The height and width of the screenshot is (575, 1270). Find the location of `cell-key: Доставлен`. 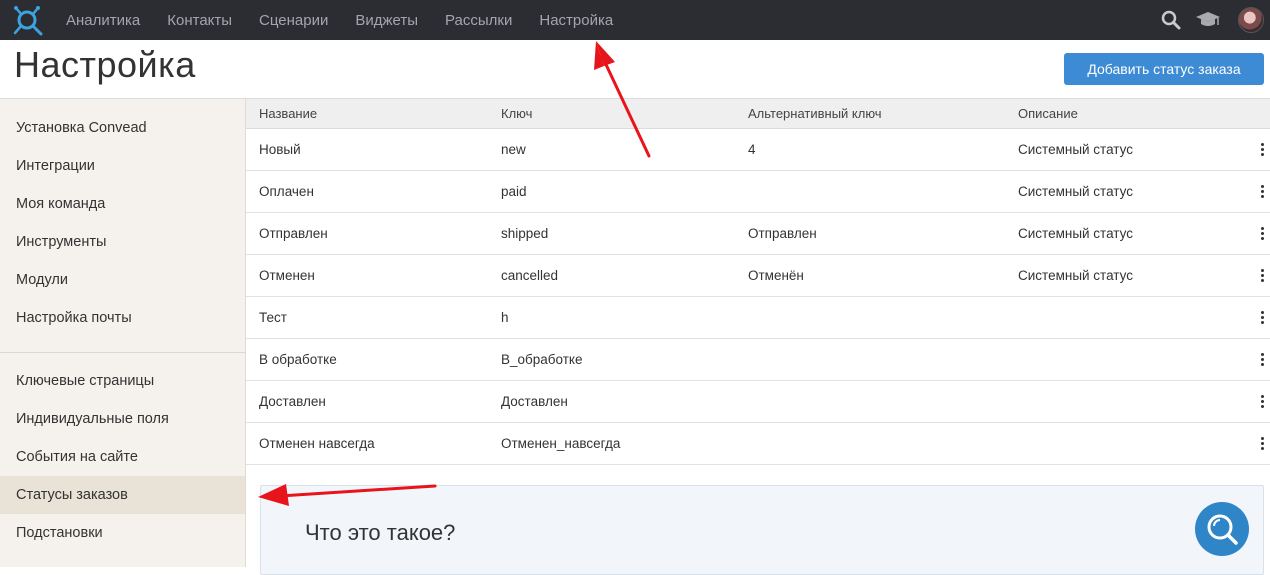

cell-key: Доставлен is located at coordinates (534, 401).